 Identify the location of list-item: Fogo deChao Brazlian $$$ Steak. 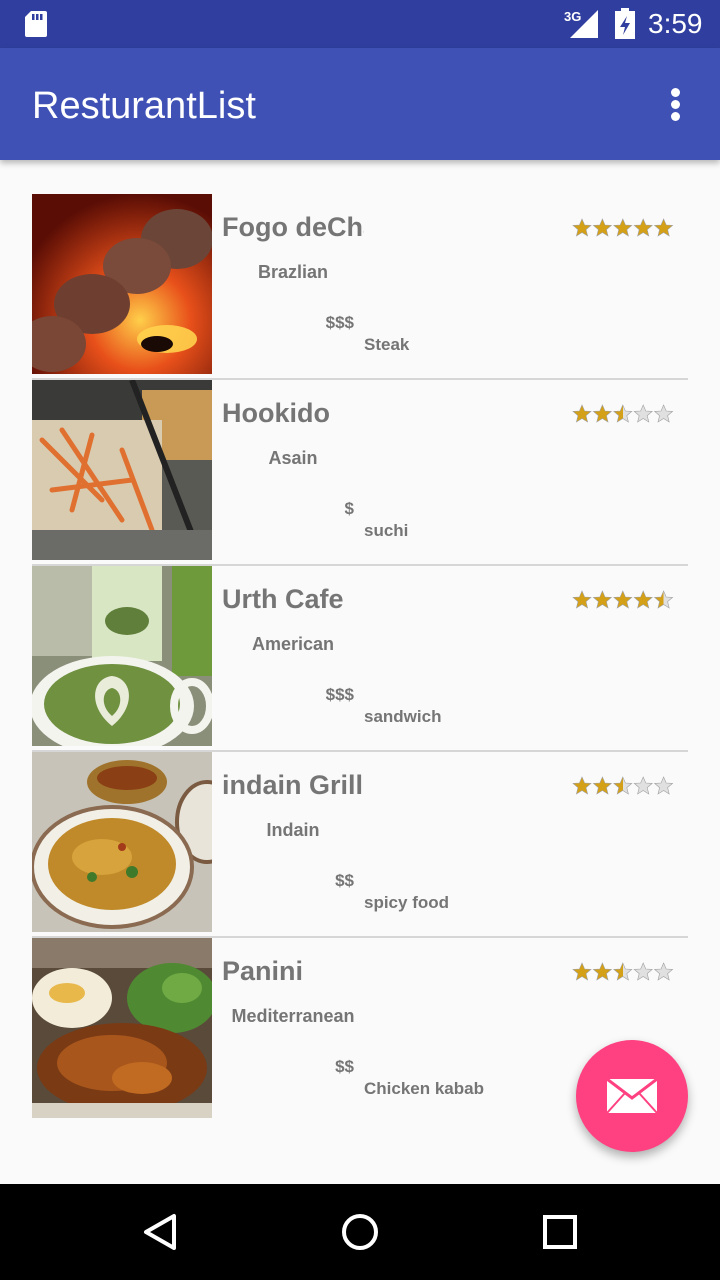
(360, 287).